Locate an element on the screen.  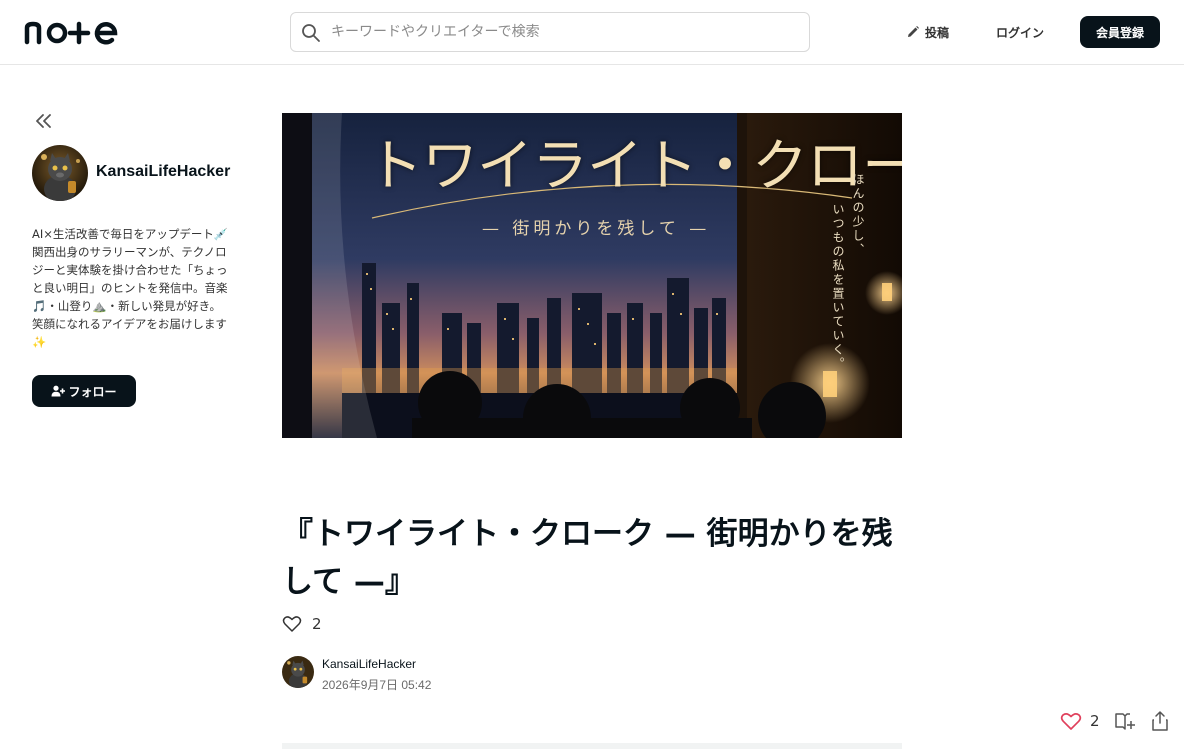
follow-label: フォロー is located at coordinates (92, 391).